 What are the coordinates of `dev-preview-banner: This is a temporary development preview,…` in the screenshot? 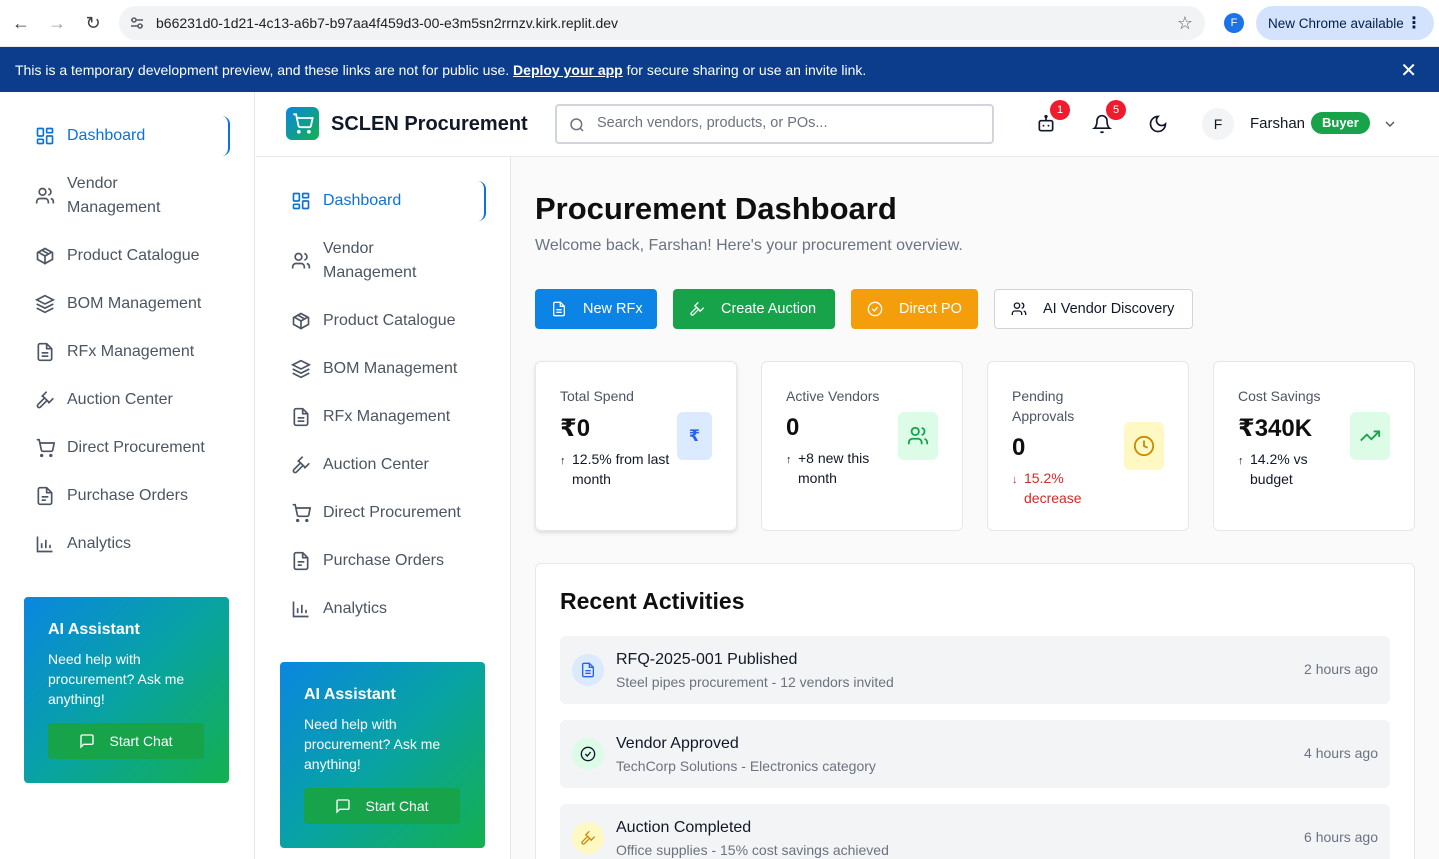 It's located at (719, 69).